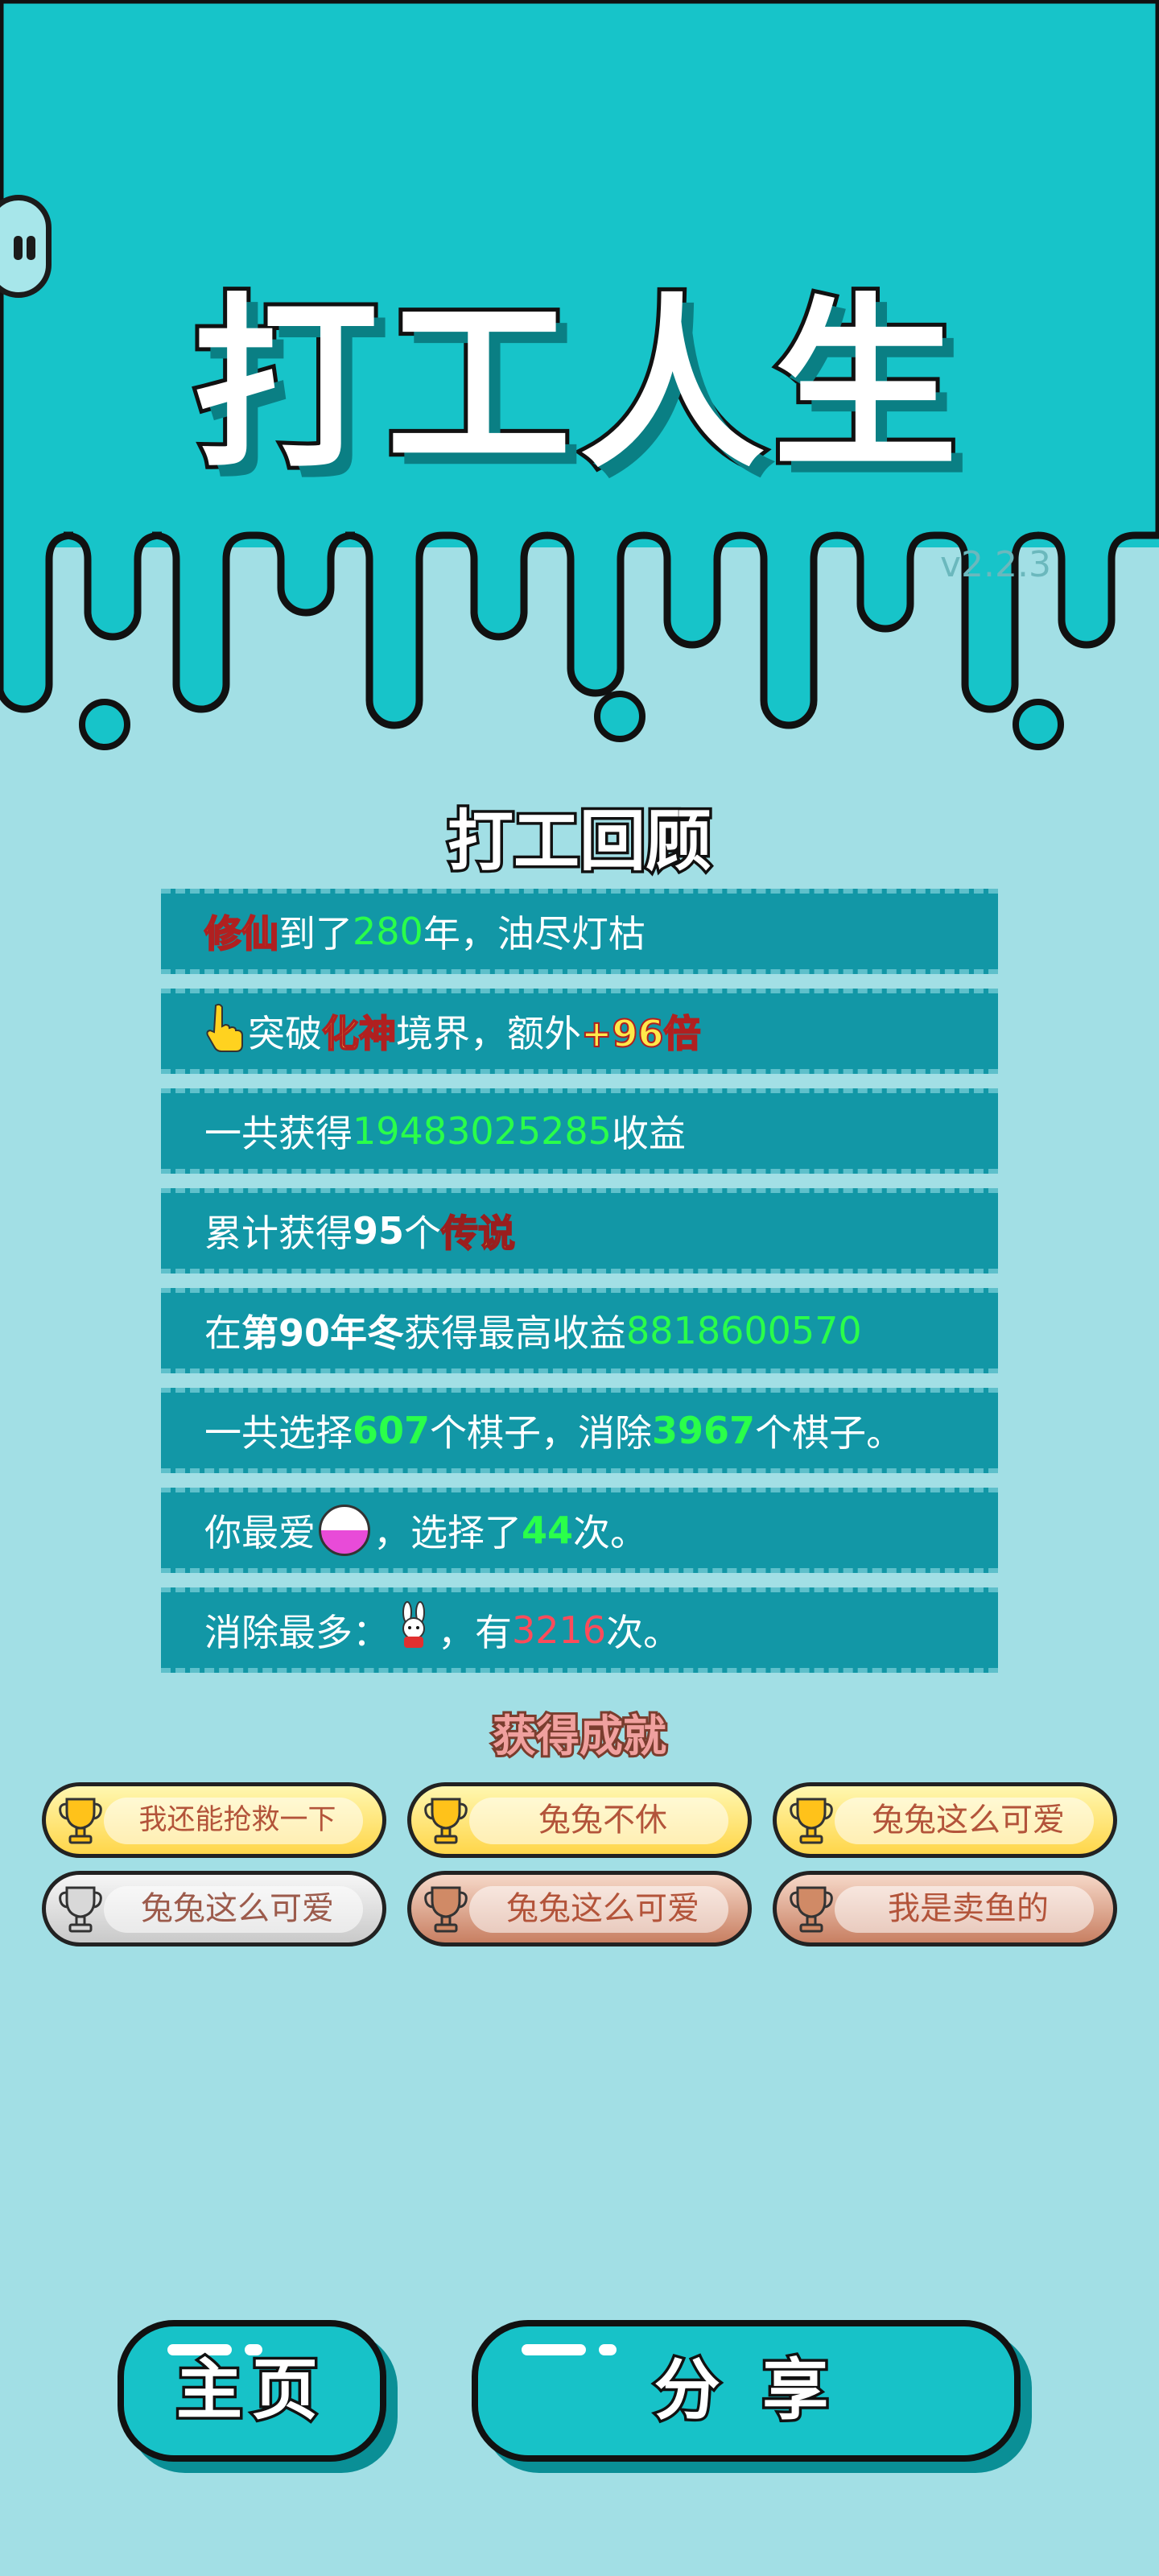 The width and height of the screenshot is (1159, 2576). I want to click on achievement-label: 我是卖鱼的, so click(968, 1908).